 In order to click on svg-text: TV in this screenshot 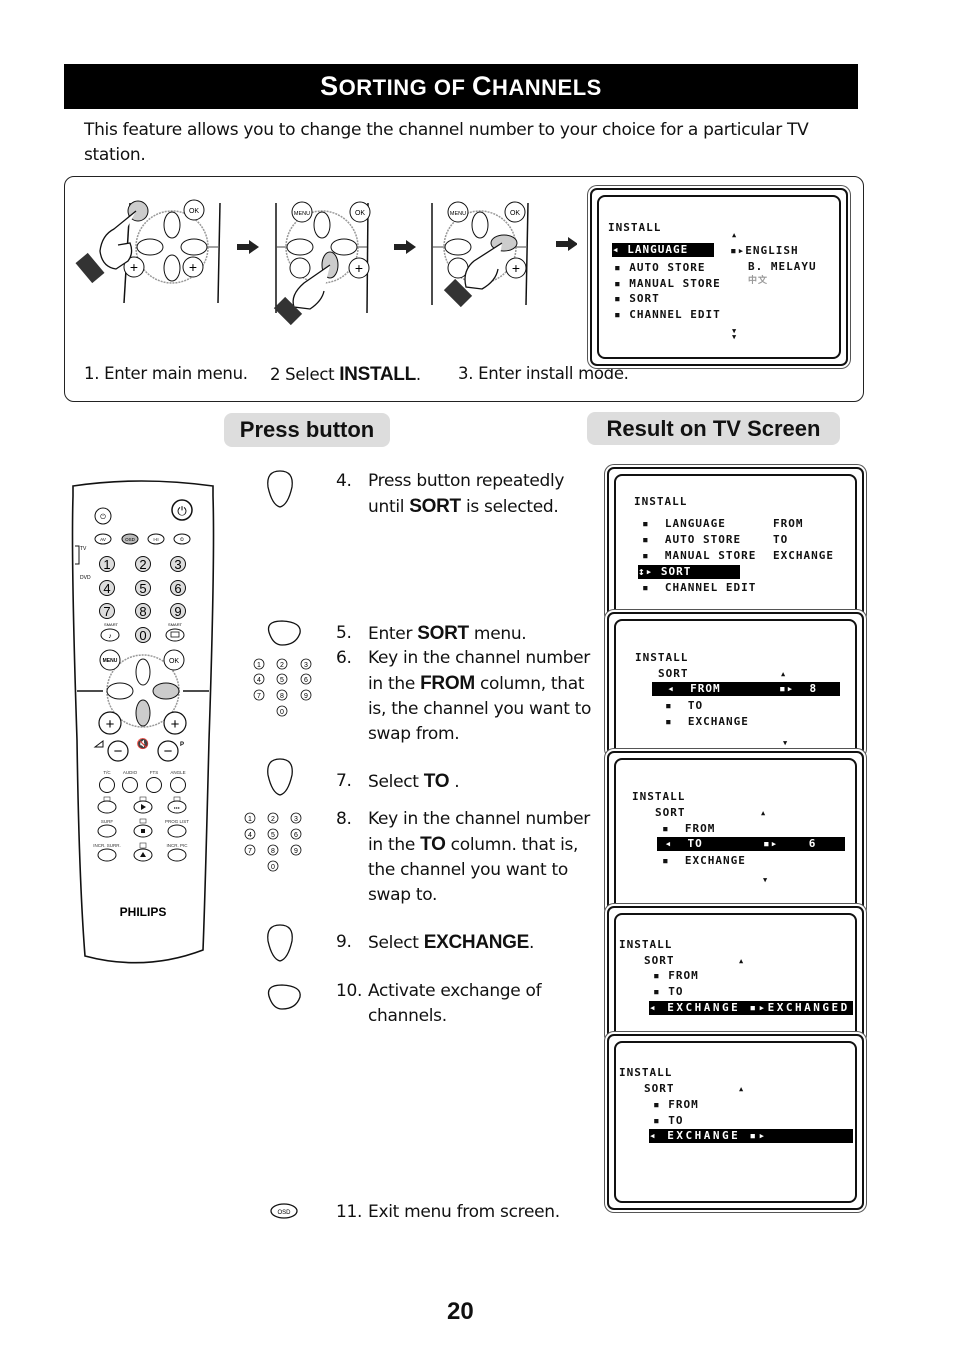, I will do `click(83, 549)`.